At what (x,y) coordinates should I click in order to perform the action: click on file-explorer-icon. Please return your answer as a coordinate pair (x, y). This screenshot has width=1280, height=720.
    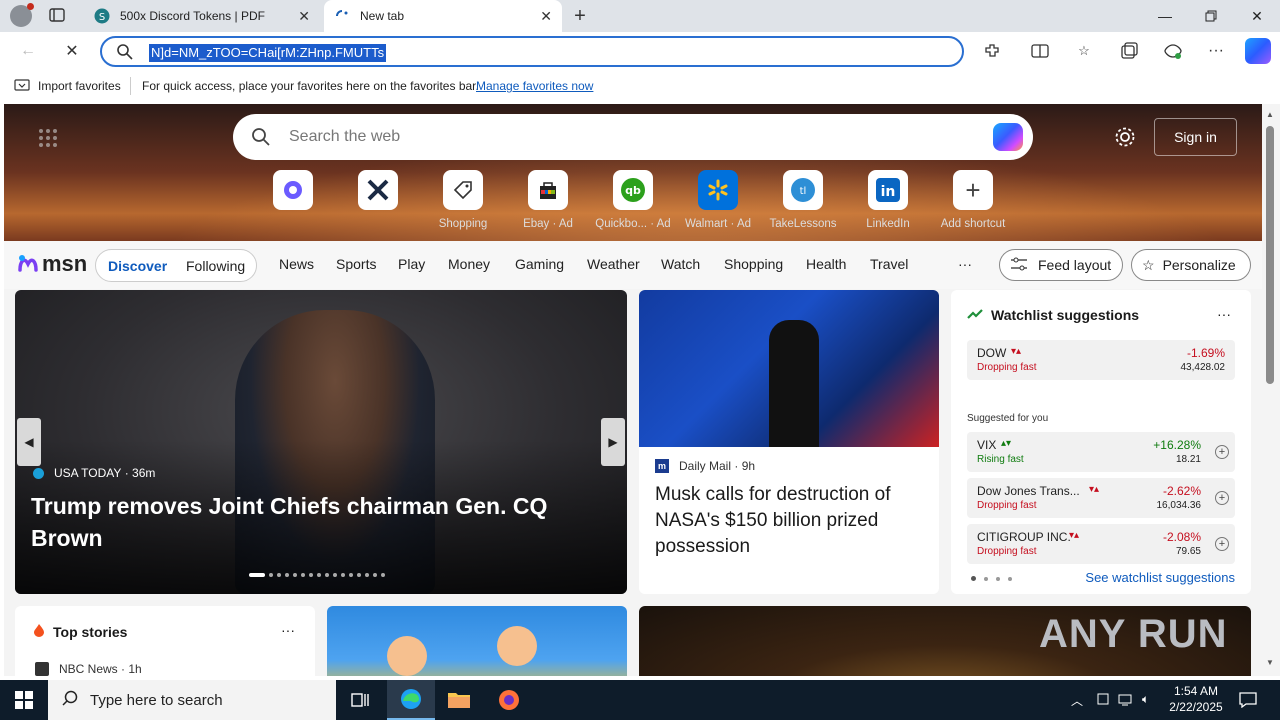
    Looking at the image, I should click on (459, 700).